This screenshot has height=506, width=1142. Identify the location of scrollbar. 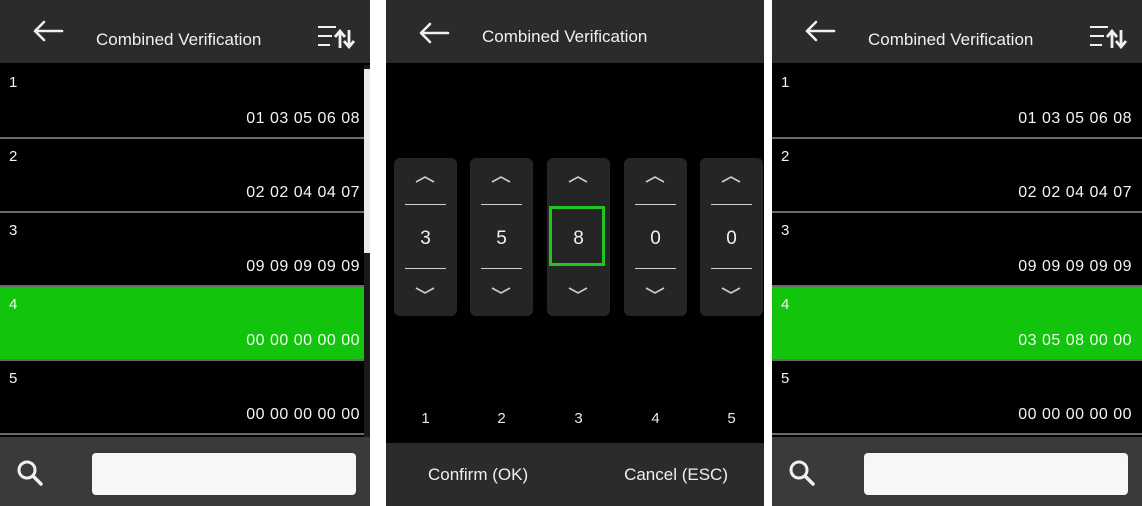
(367, 251).